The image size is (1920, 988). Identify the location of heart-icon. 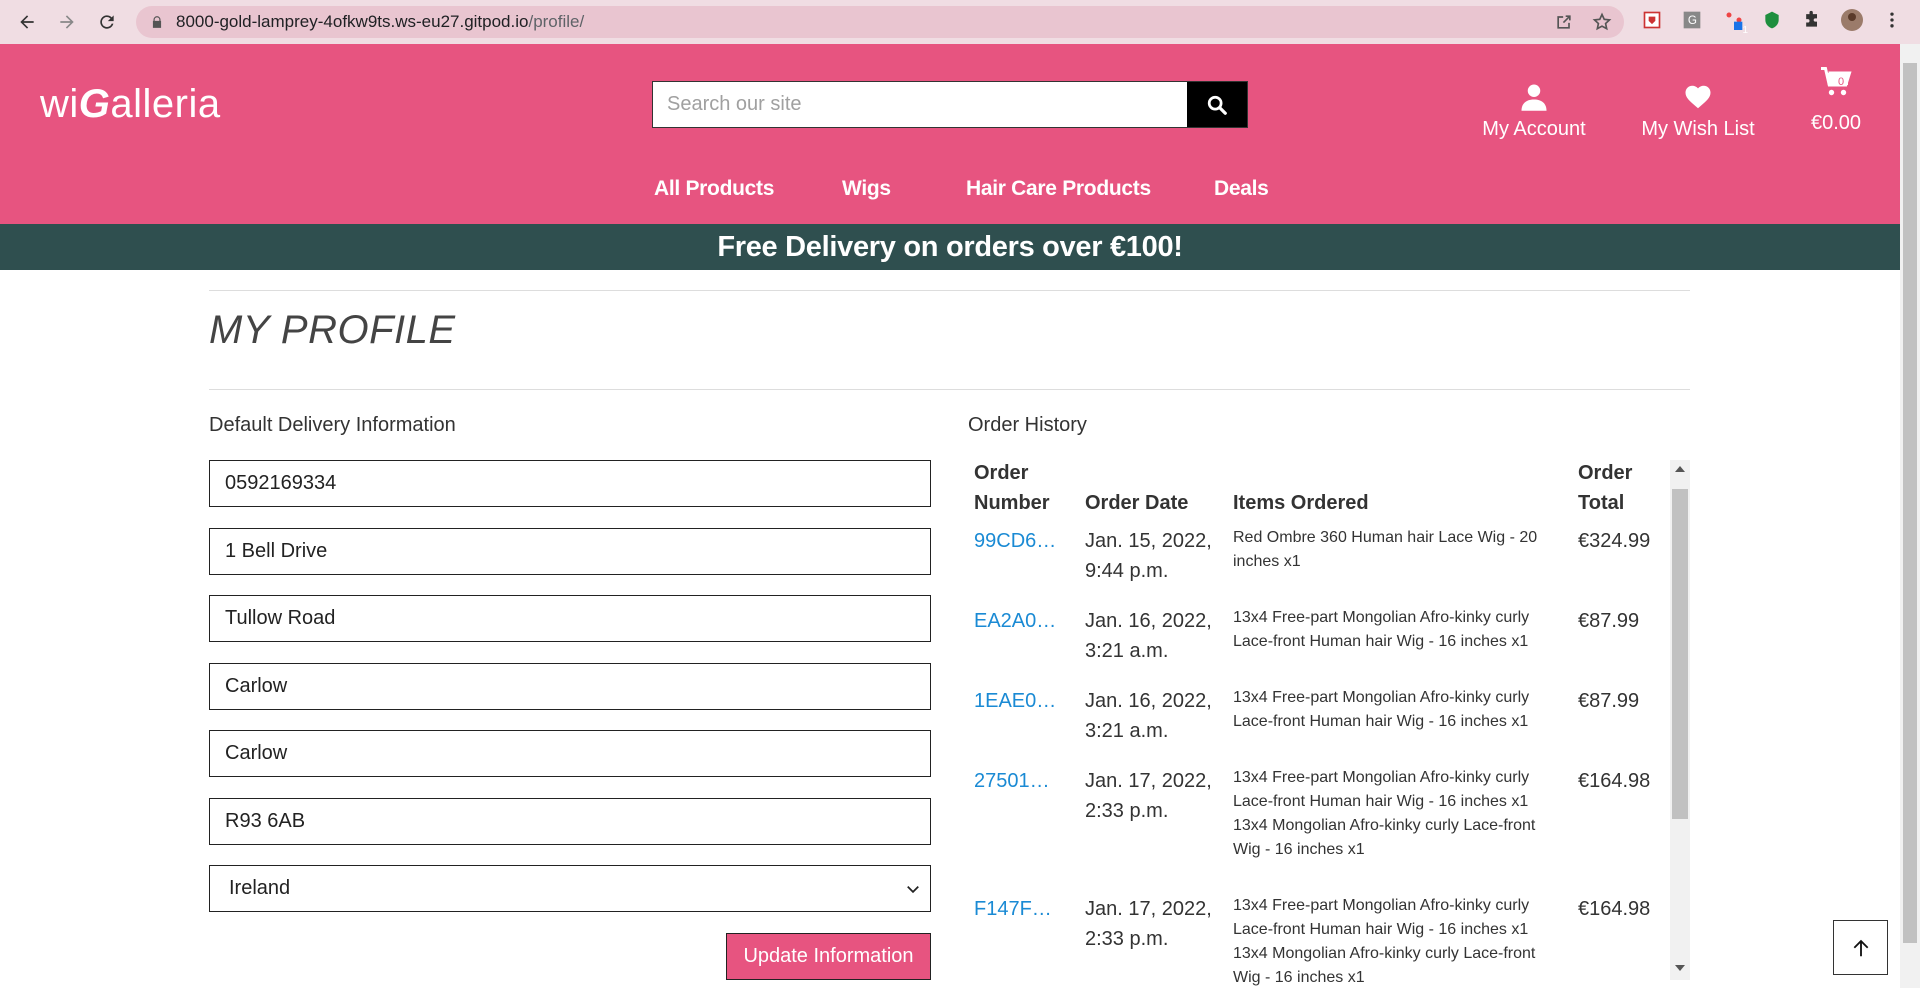
(1698, 97).